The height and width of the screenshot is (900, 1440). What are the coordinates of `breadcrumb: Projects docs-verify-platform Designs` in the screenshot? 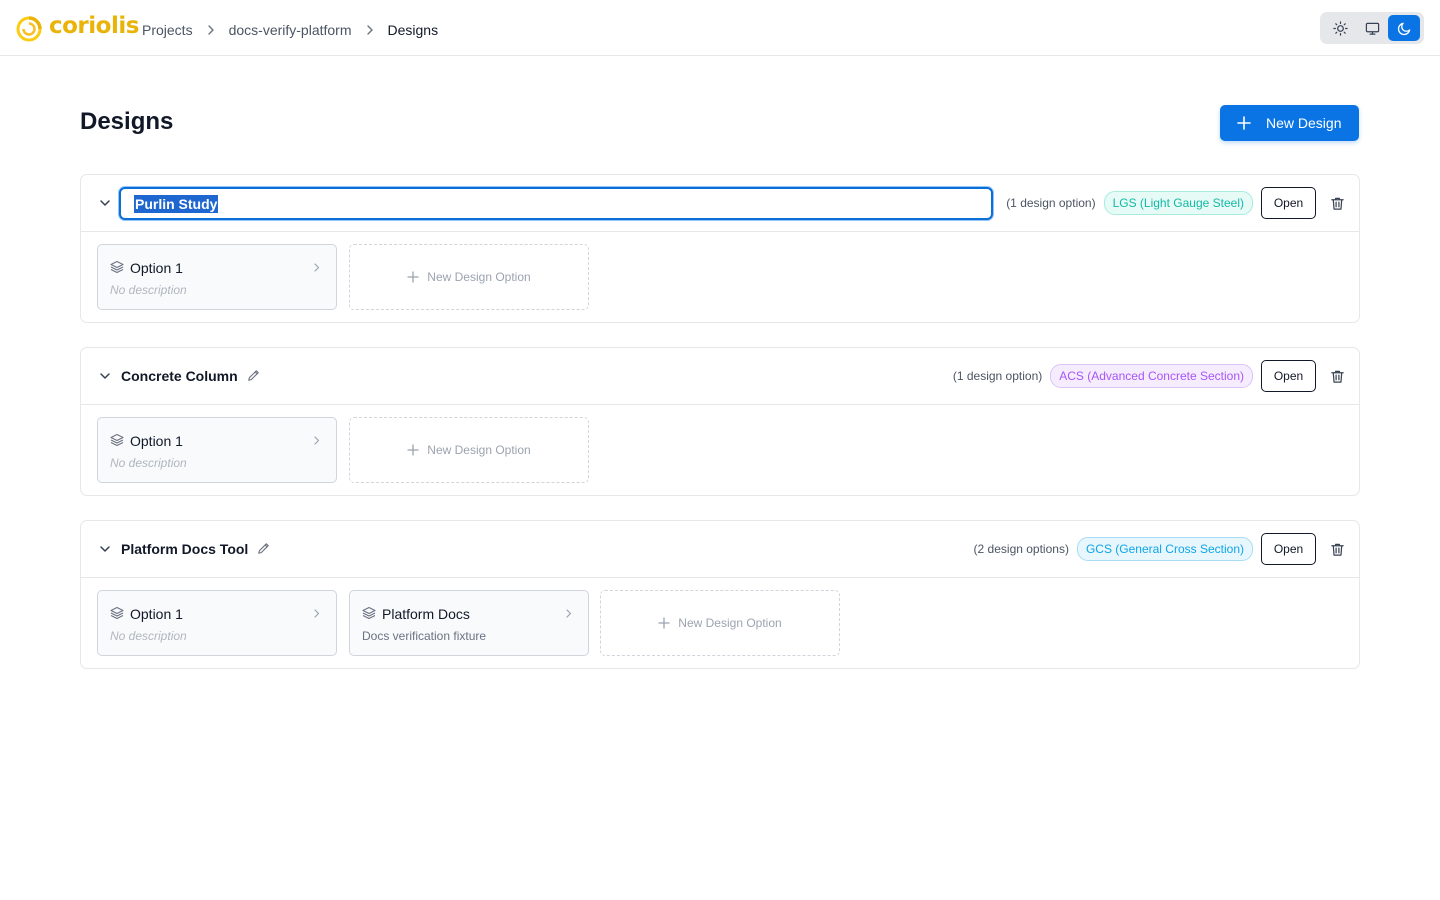 It's located at (290, 30).